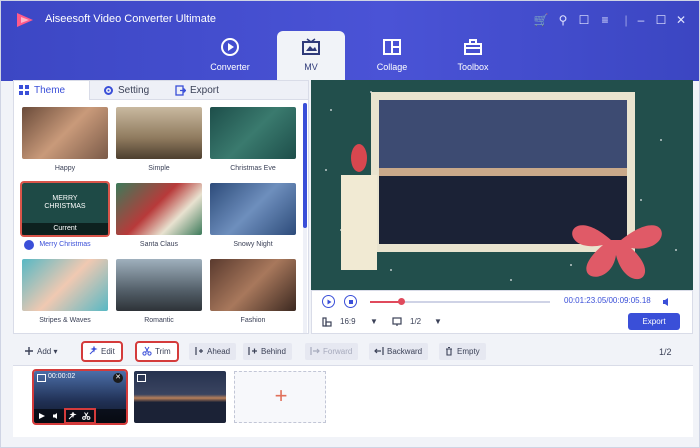 The width and height of the screenshot is (700, 448). Describe the element at coordinates (118, 378) in the screenshot. I see `remove-clip-icon: ✕` at that location.